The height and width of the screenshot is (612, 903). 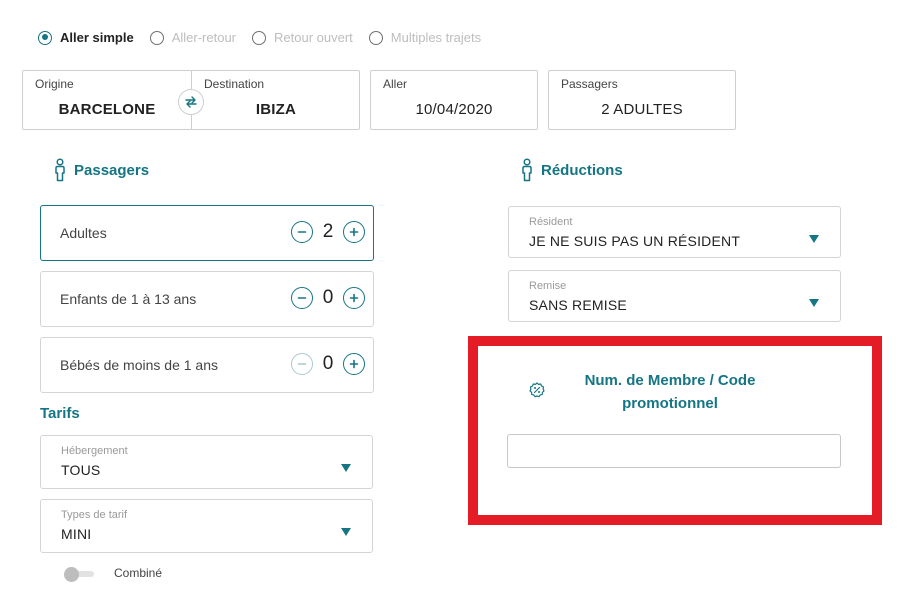 I want to click on infants-counter-row: Bébés de moins de 1 ans 0, so click(x=207, y=365).